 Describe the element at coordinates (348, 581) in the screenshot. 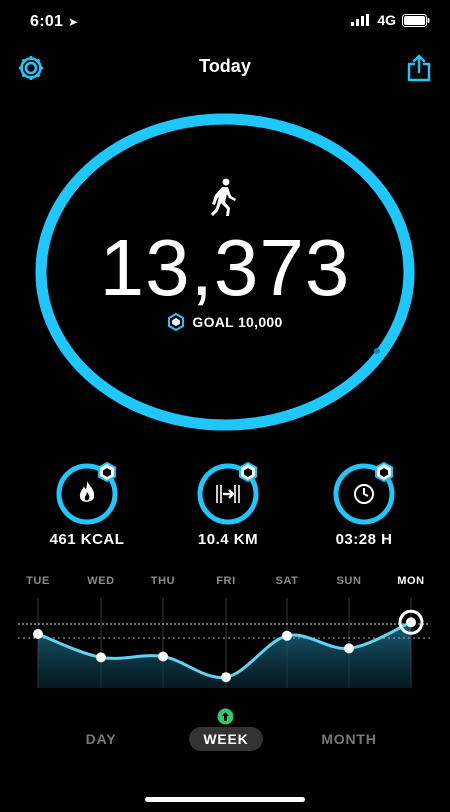

I see `day-label-sun: SUN` at that location.